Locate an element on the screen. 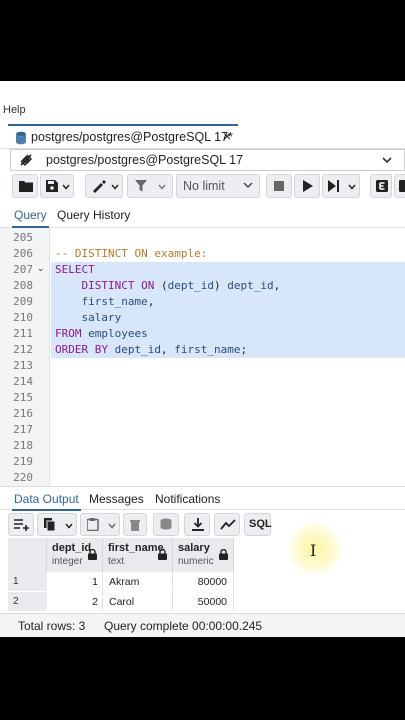  tab-query: Query is located at coordinates (30, 218).